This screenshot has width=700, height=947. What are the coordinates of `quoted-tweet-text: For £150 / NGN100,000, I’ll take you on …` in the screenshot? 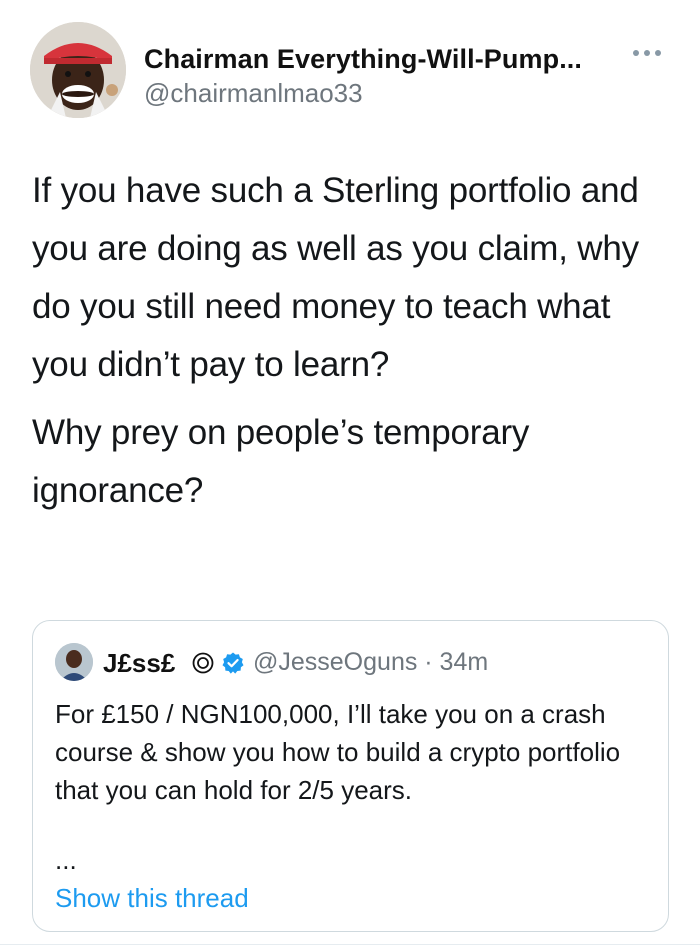 It's located at (338, 752).